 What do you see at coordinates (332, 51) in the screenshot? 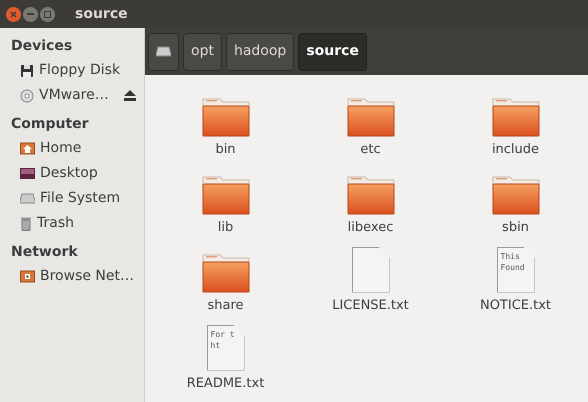
I see `path-crumb-button: source` at bounding box center [332, 51].